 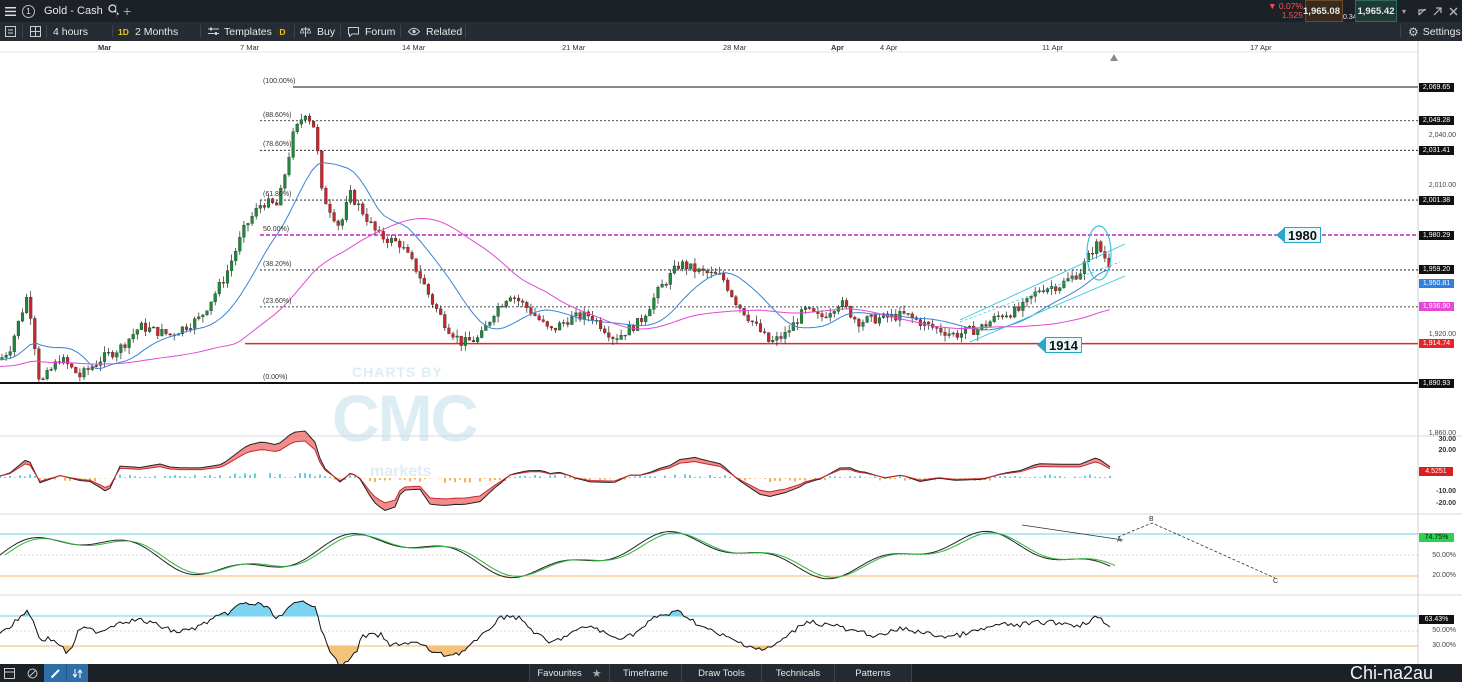 What do you see at coordinates (1040, 292) in the screenshot?
I see `channel-line-mid` at bounding box center [1040, 292].